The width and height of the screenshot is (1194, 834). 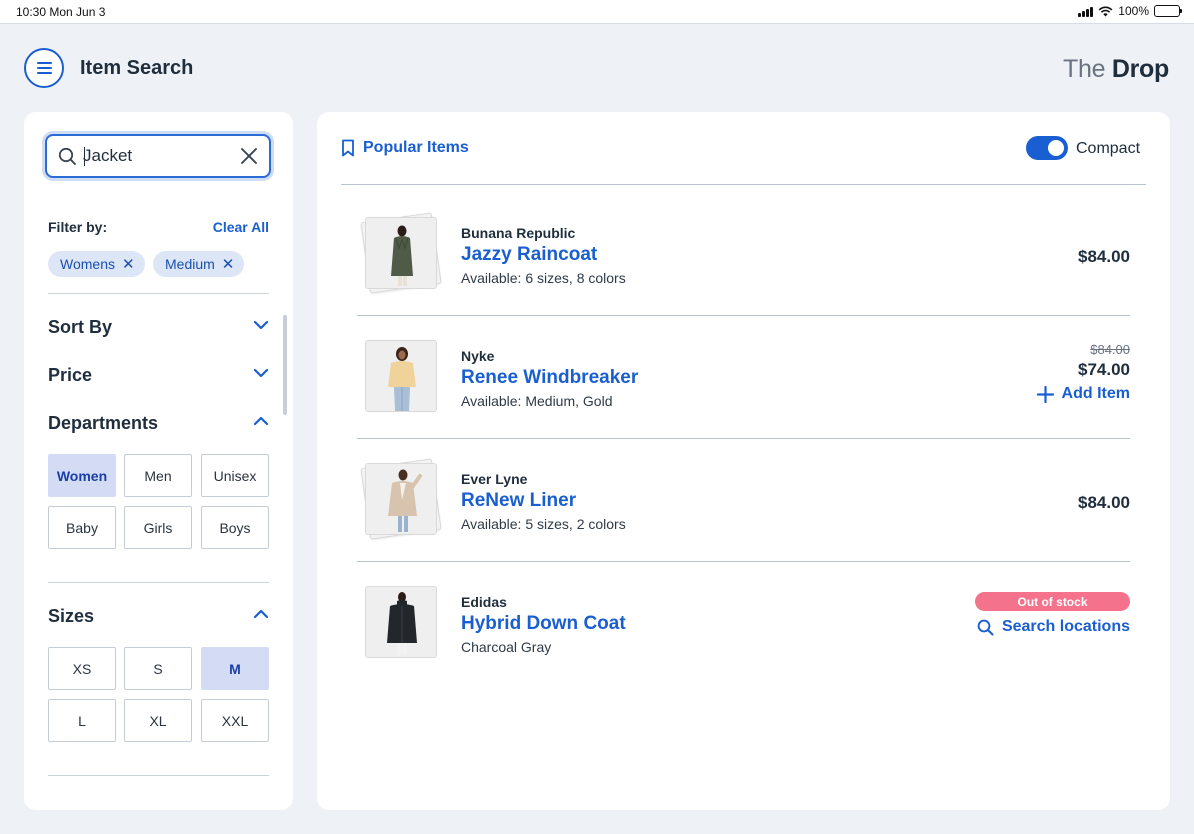 I want to click on item-name-link: Hybrid Down Coat, so click(x=543, y=624).